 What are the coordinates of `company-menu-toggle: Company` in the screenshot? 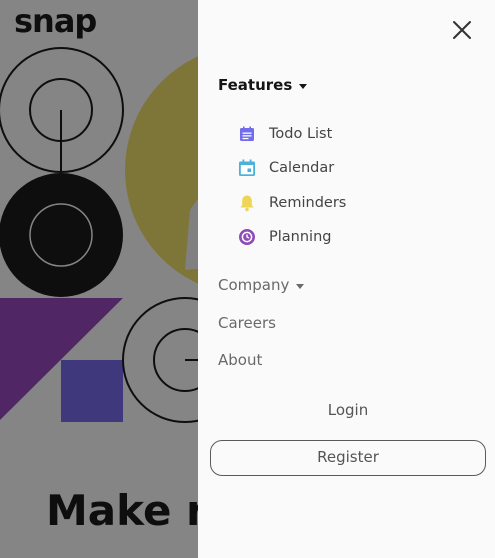 It's located at (261, 285).